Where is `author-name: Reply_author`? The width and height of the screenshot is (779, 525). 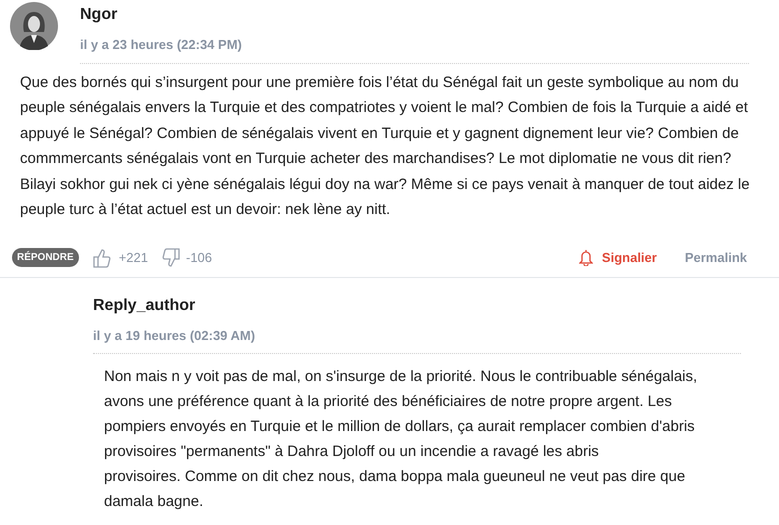 author-name: Reply_author is located at coordinates (144, 306).